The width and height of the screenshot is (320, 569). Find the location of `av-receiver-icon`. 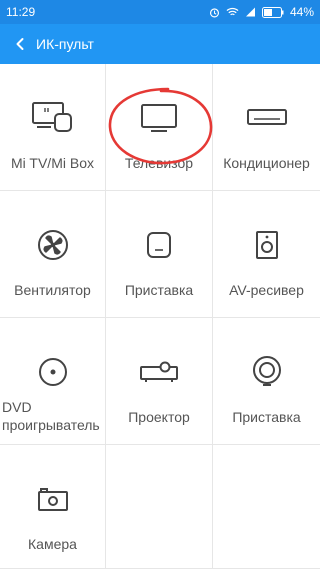

av-receiver-icon is located at coordinates (267, 245).